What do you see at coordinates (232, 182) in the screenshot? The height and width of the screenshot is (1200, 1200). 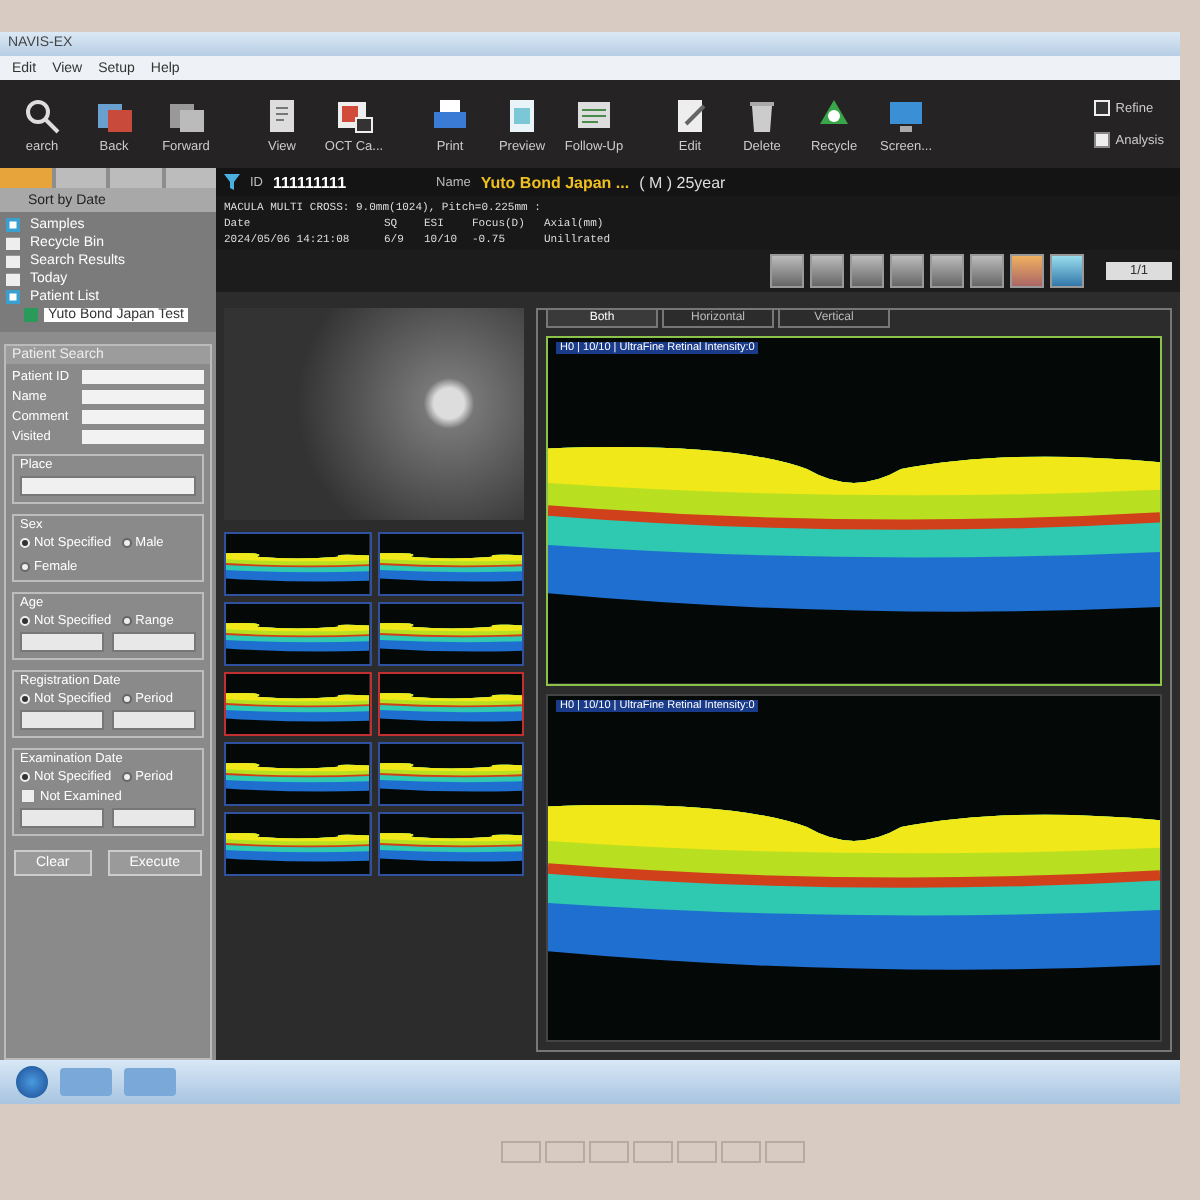 I see `filter-icon` at bounding box center [232, 182].